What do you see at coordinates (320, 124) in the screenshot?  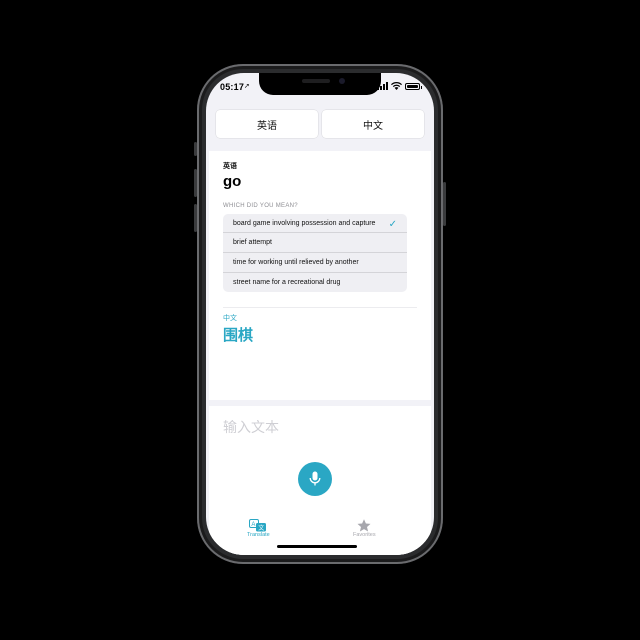 I see `language-selector: 英语 中文` at bounding box center [320, 124].